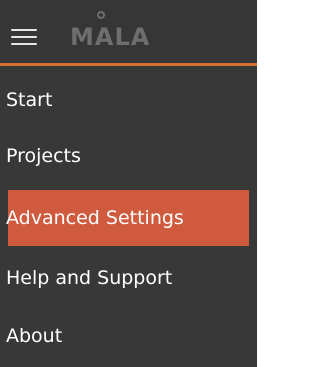 The width and height of the screenshot is (320, 367). What do you see at coordinates (101, 15) in the screenshot?
I see `logo-ring-mark` at bounding box center [101, 15].